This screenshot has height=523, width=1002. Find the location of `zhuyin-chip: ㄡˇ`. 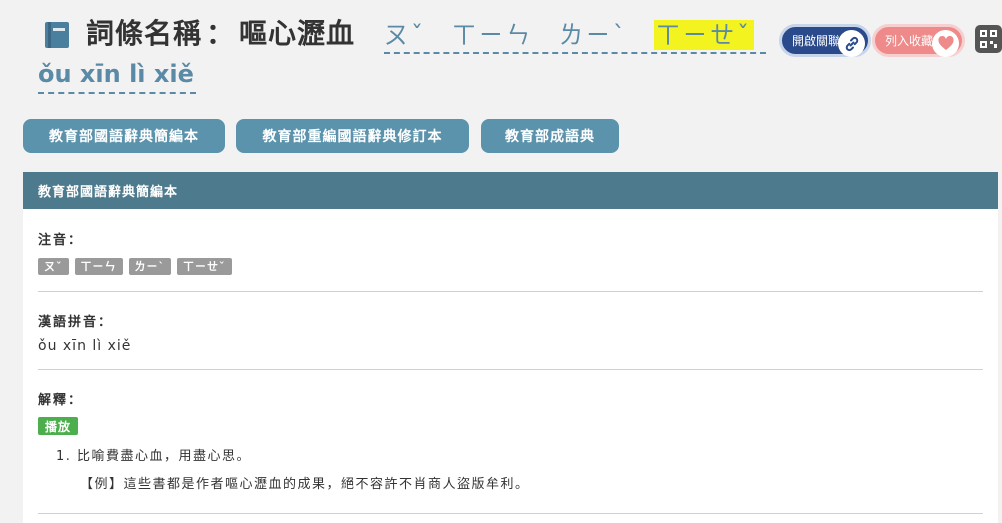

zhuyin-chip: ㄡˇ is located at coordinates (53, 266).